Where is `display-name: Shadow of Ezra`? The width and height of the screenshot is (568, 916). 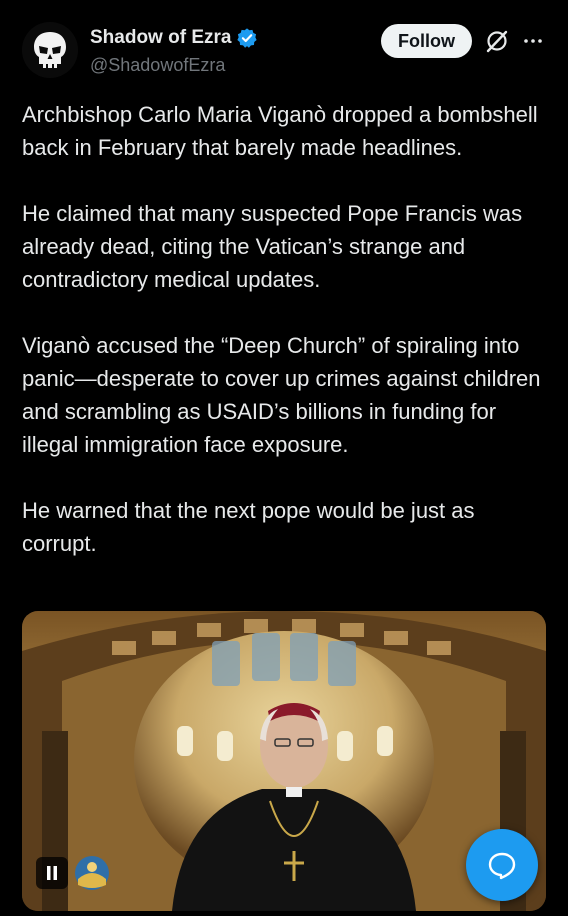 display-name: Shadow of Ezra is located at coordinates (160, 38).